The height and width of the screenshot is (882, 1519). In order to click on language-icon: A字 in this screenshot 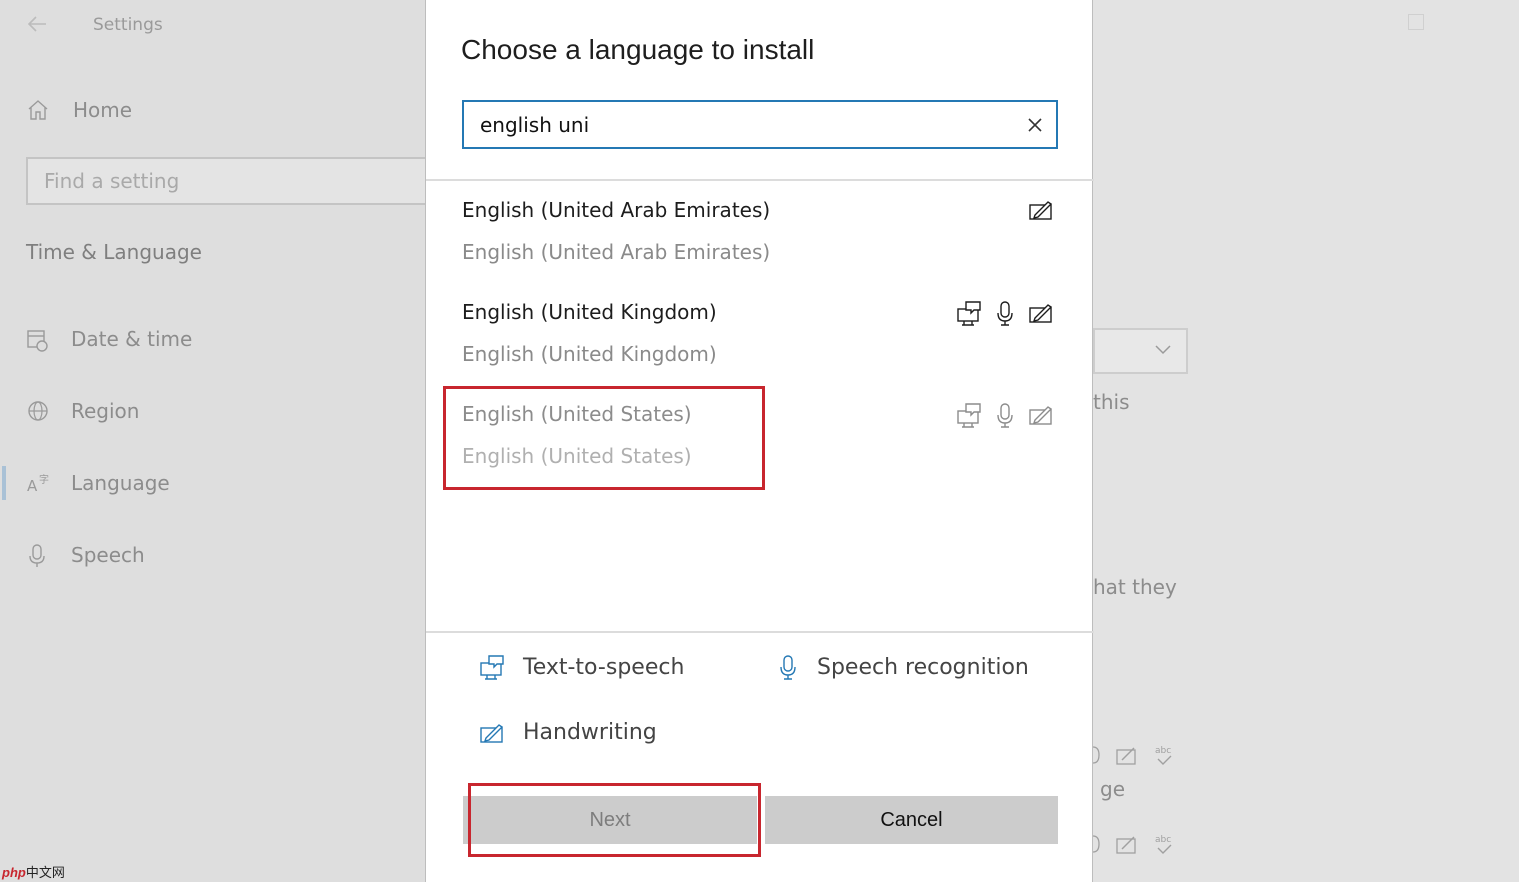, I will do `click(38, 483)`.